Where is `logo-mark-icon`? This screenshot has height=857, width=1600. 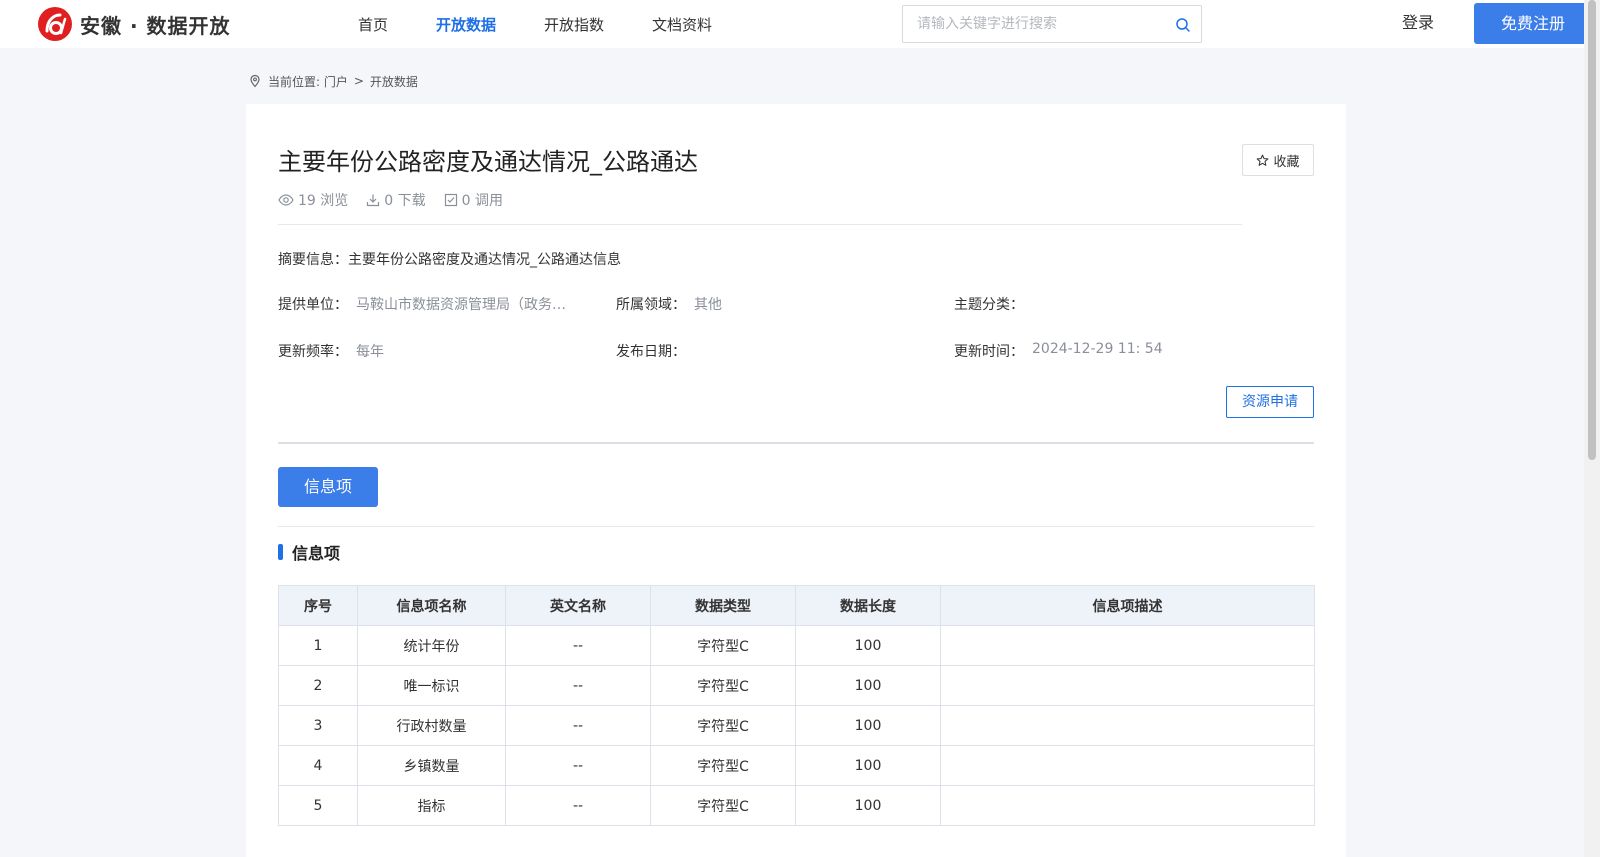
logo-mark-icon is located at coordinates (55, 24).